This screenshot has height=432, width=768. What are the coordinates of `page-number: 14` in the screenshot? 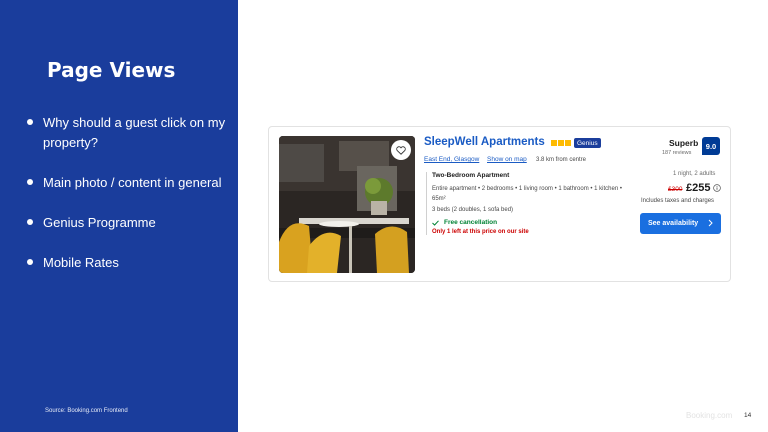 It's located at (748, 415).